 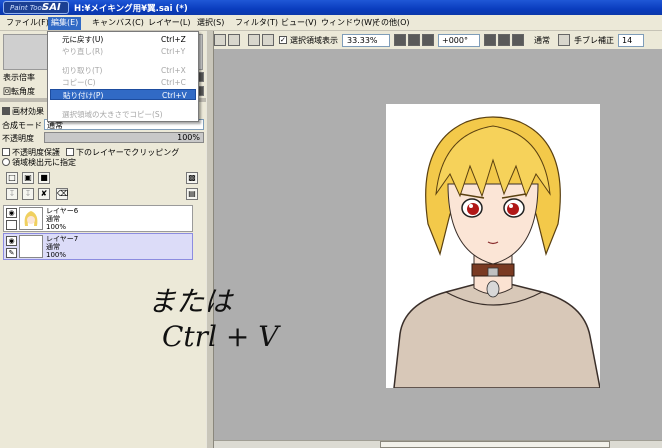 I want to click on rotate-reset-icon, so click(x=518, y=40).